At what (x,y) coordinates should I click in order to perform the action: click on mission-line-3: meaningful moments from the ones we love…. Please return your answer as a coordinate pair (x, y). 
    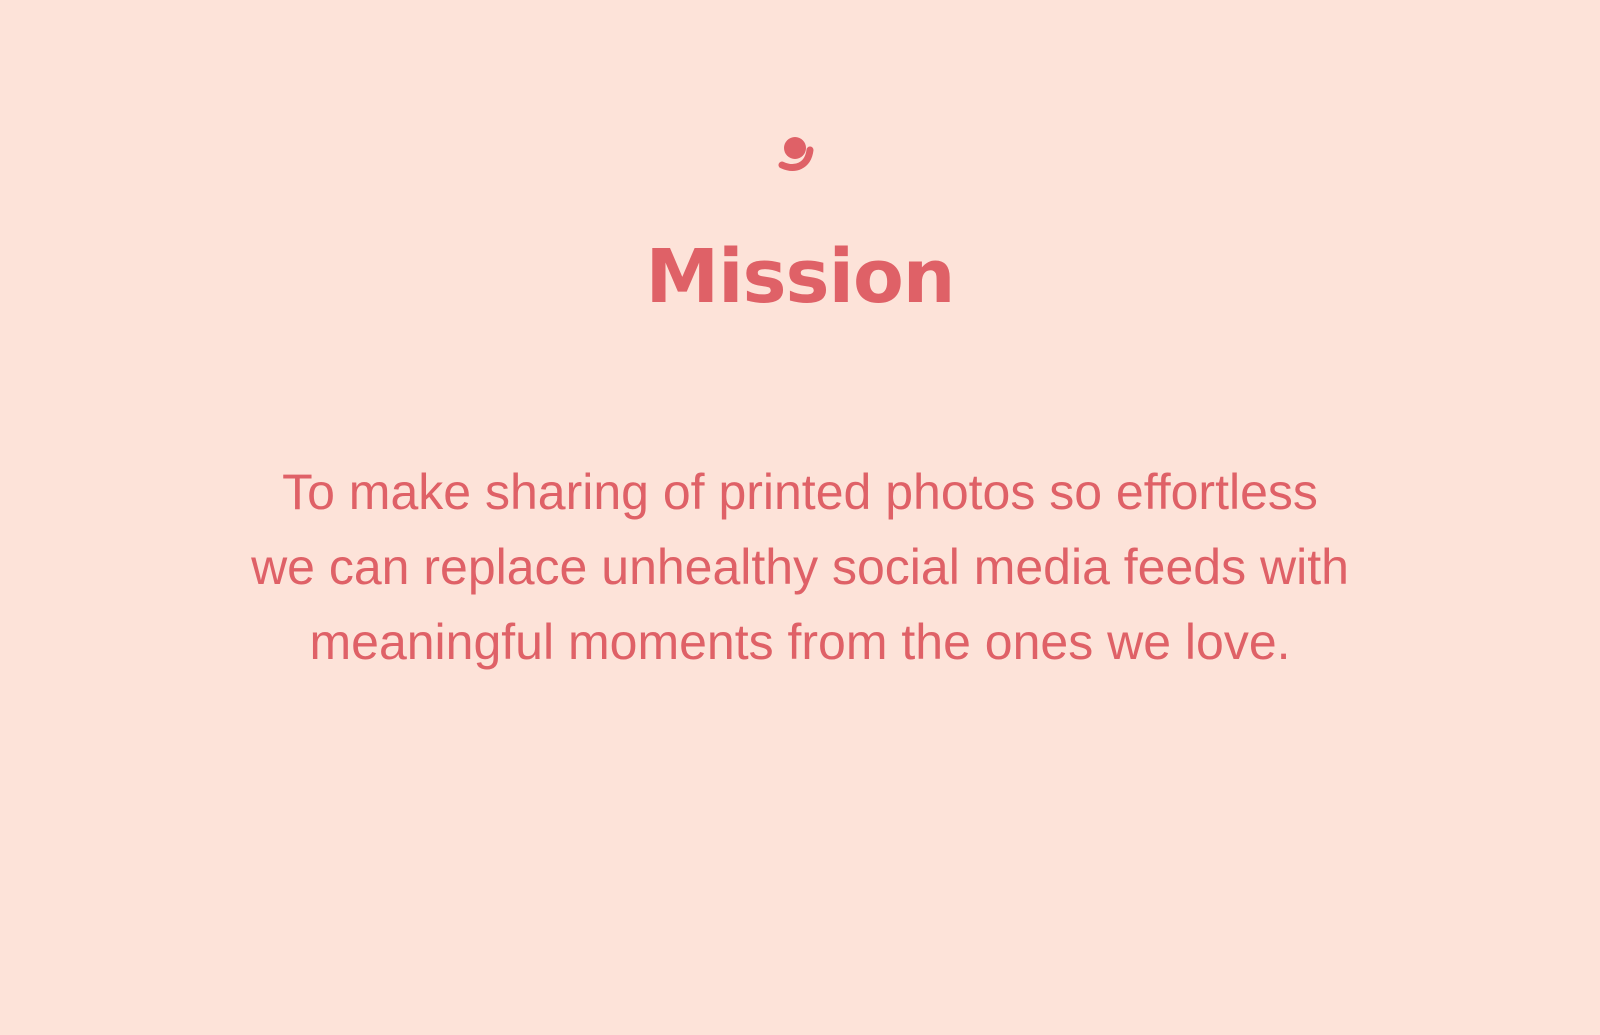
    Looking at the image, I should click on (800, 642).